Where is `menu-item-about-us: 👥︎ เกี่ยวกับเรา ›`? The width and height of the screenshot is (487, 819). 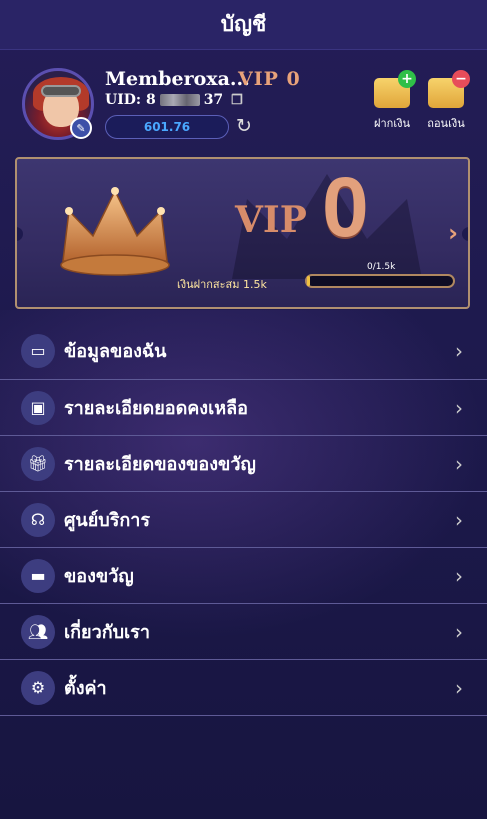
menu-item-about-us: 👥︎ เกี่ยวกับเรา › is located at coordinates (243, 632).